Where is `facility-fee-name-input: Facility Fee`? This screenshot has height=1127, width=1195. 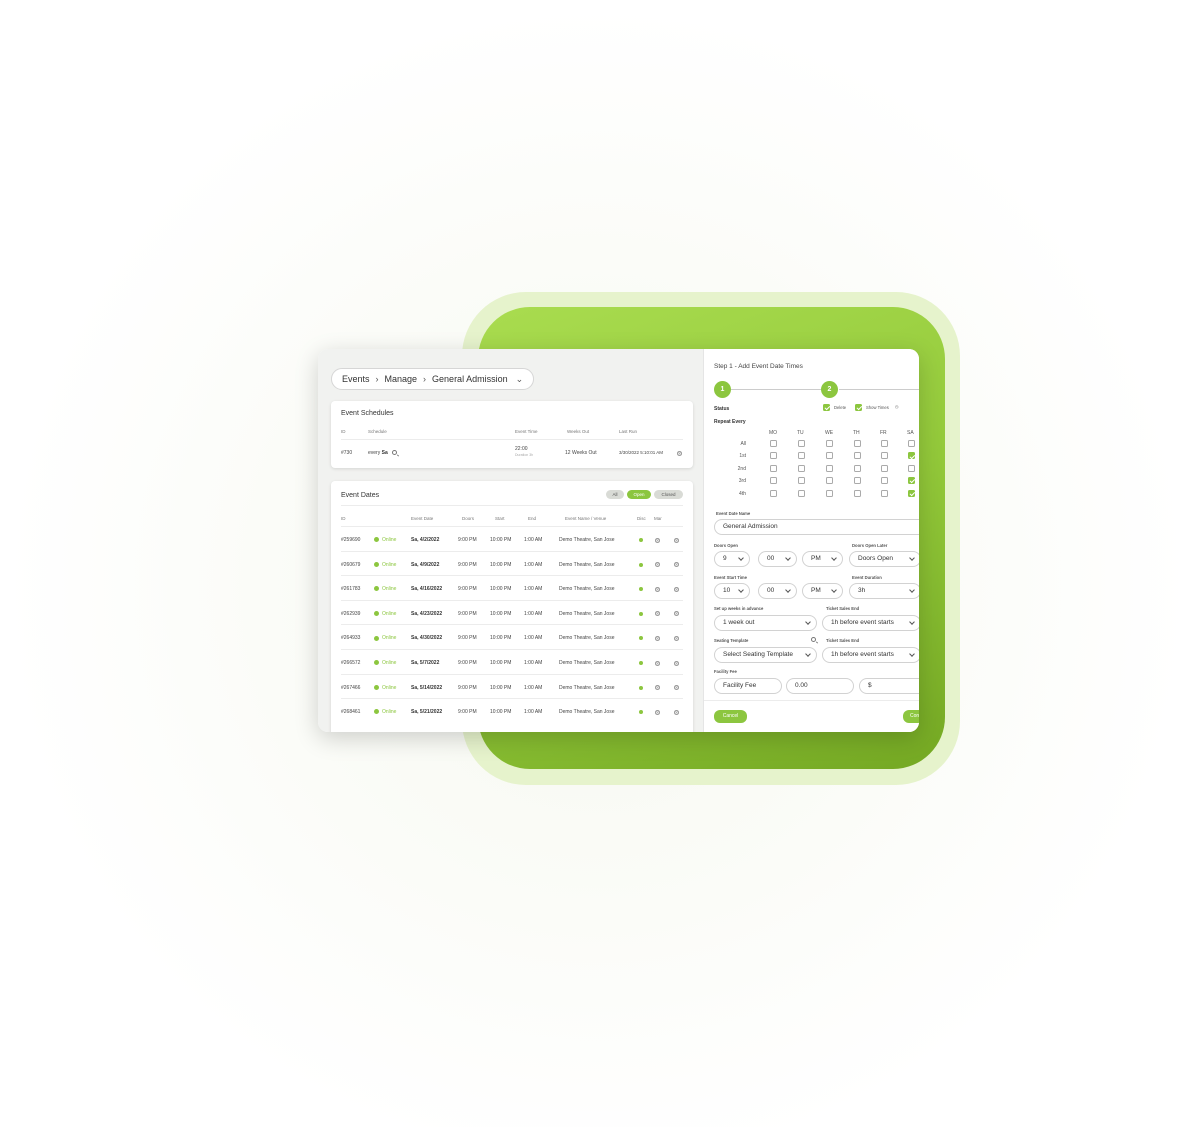
facility-fee-name-input: Facility Fee is located at coordinates (748, 686).